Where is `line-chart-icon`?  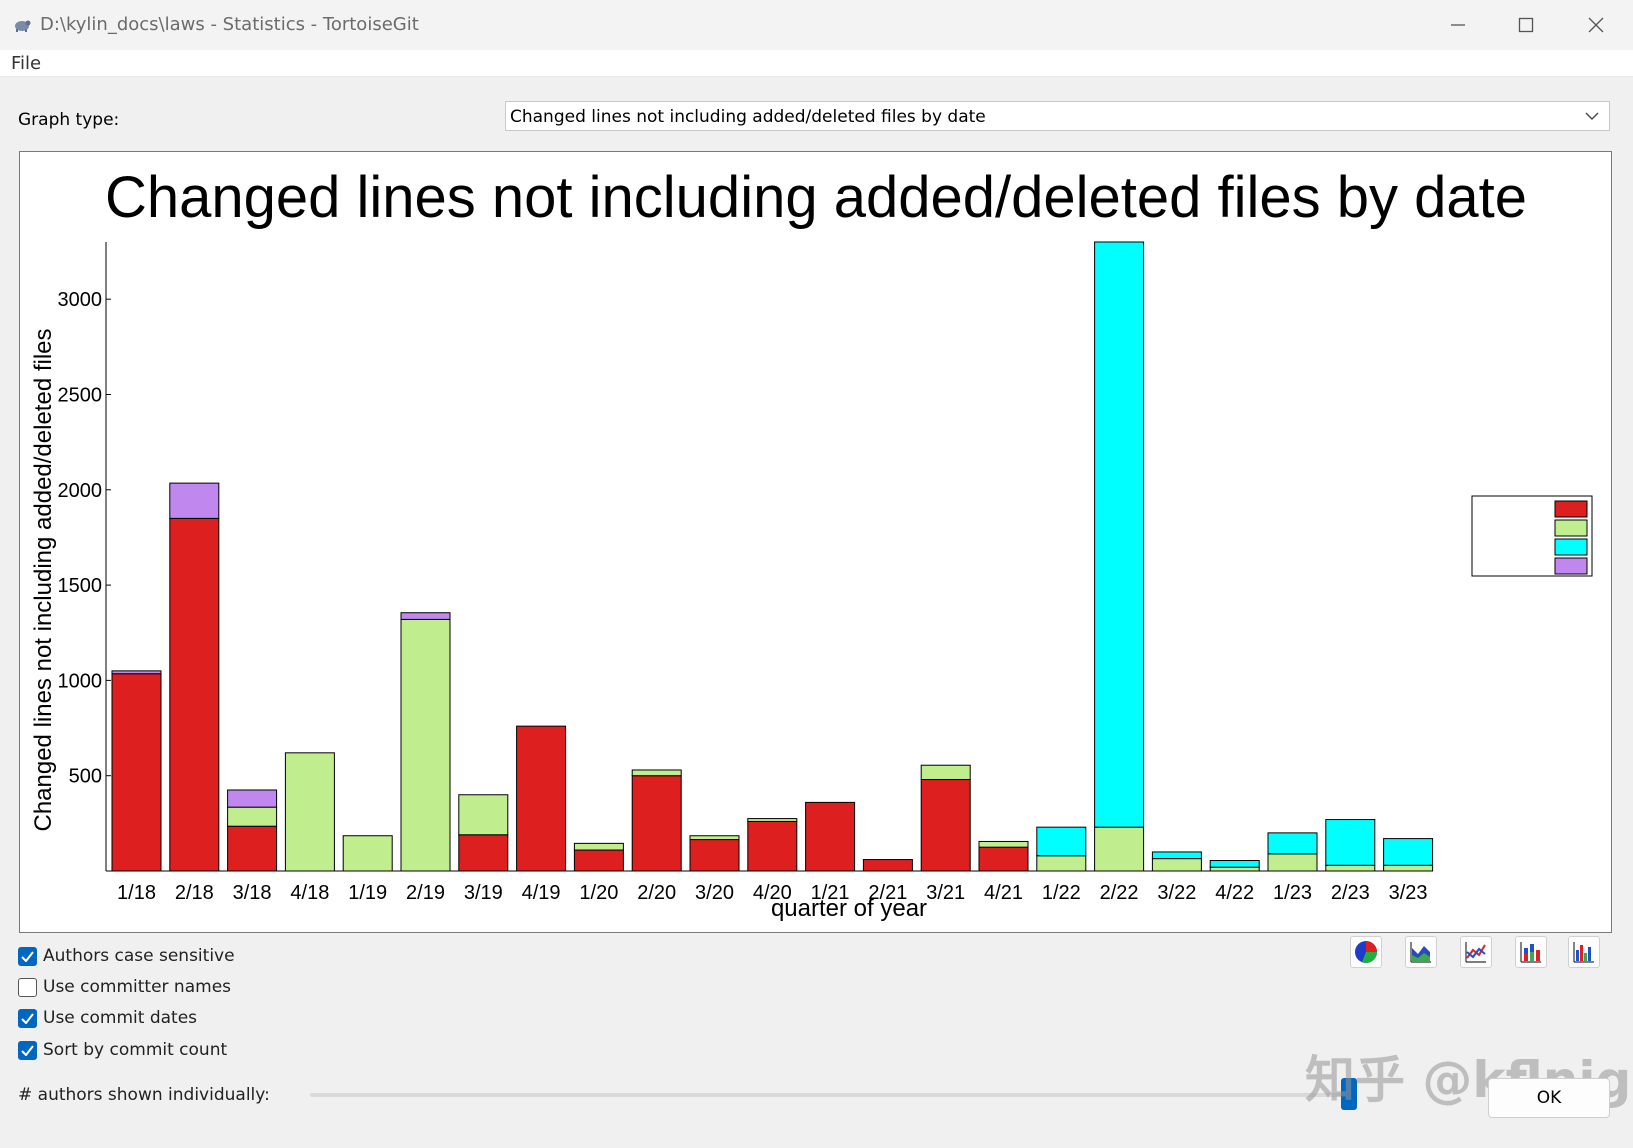
line-chart-icon is located at coordinates (1475, 952).